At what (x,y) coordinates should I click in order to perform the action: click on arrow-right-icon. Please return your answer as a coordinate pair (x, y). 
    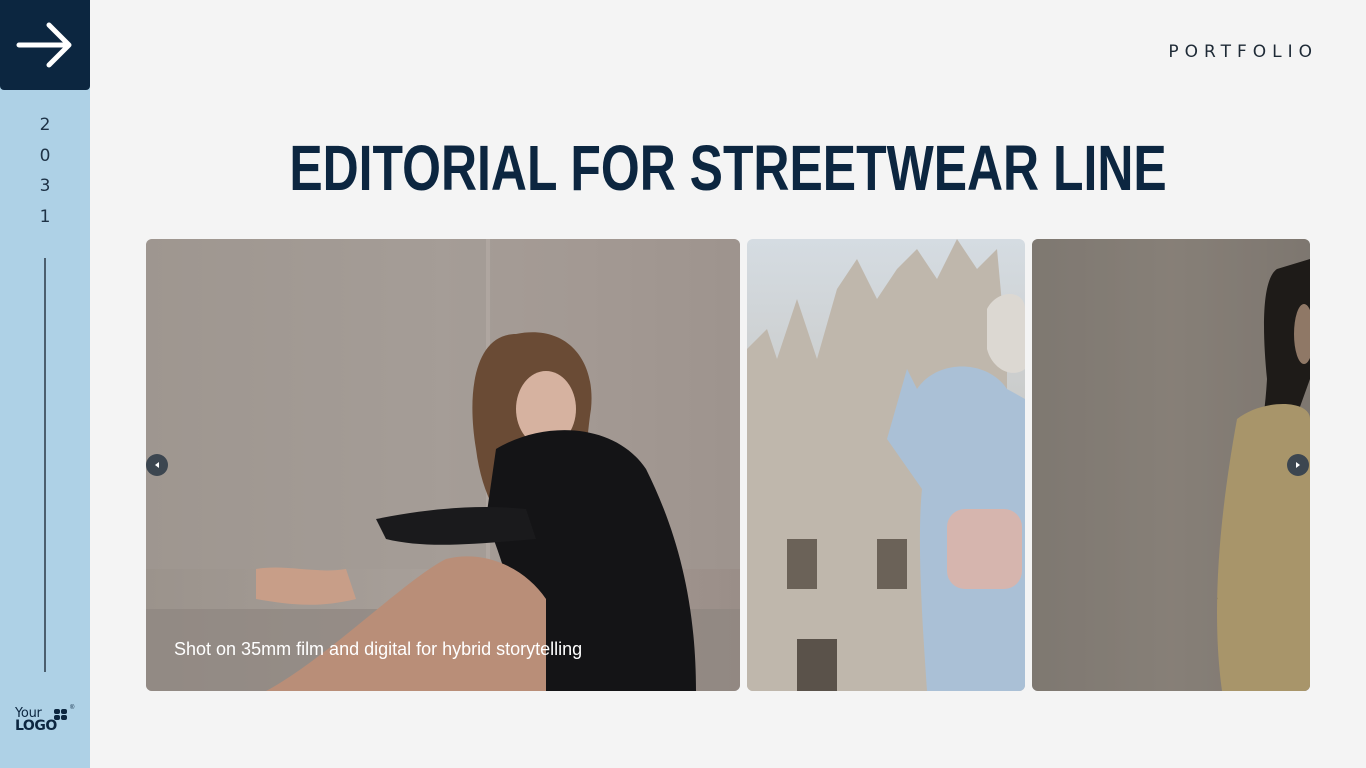
    Looking at the image, I should click on (44, 45).